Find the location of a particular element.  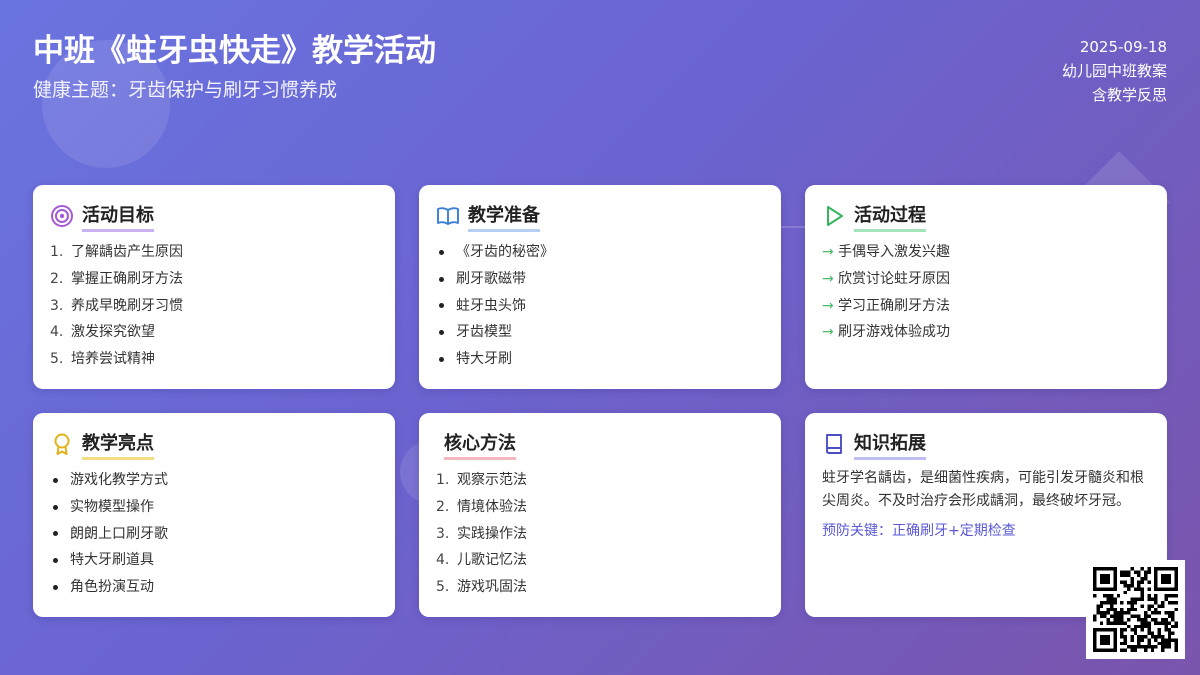

header-meta: 2025-09-18 幼儿园中班教案 含教学反思 is located at coordinates (1114, 71).